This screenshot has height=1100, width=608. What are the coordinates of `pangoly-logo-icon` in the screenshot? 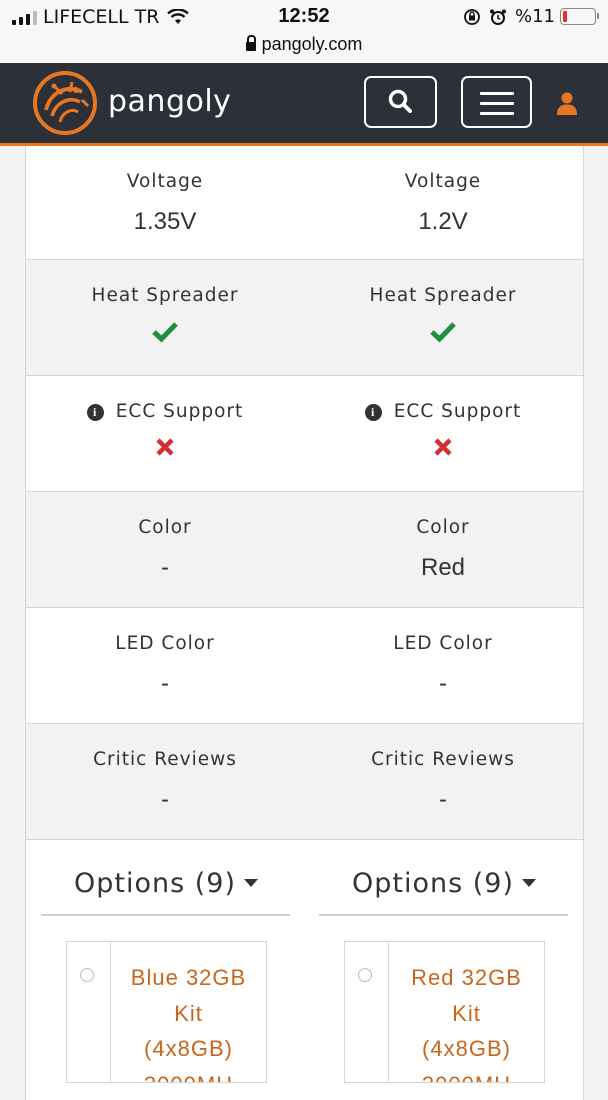 It's located at (65, 103).